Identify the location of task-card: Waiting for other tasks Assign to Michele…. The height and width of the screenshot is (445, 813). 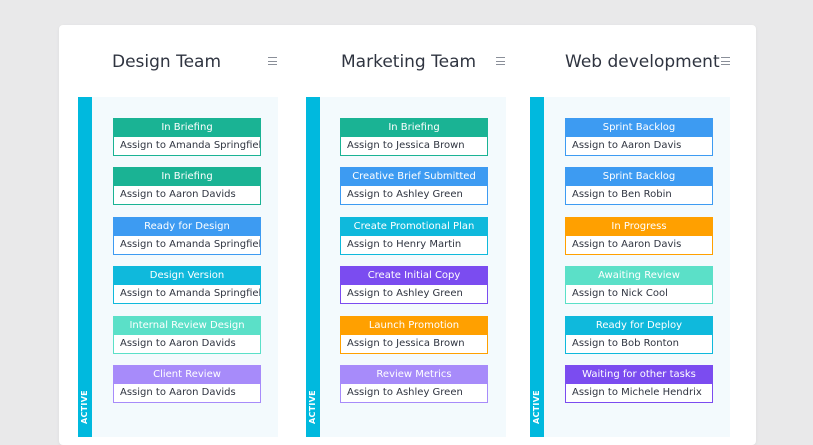
(639, 384).